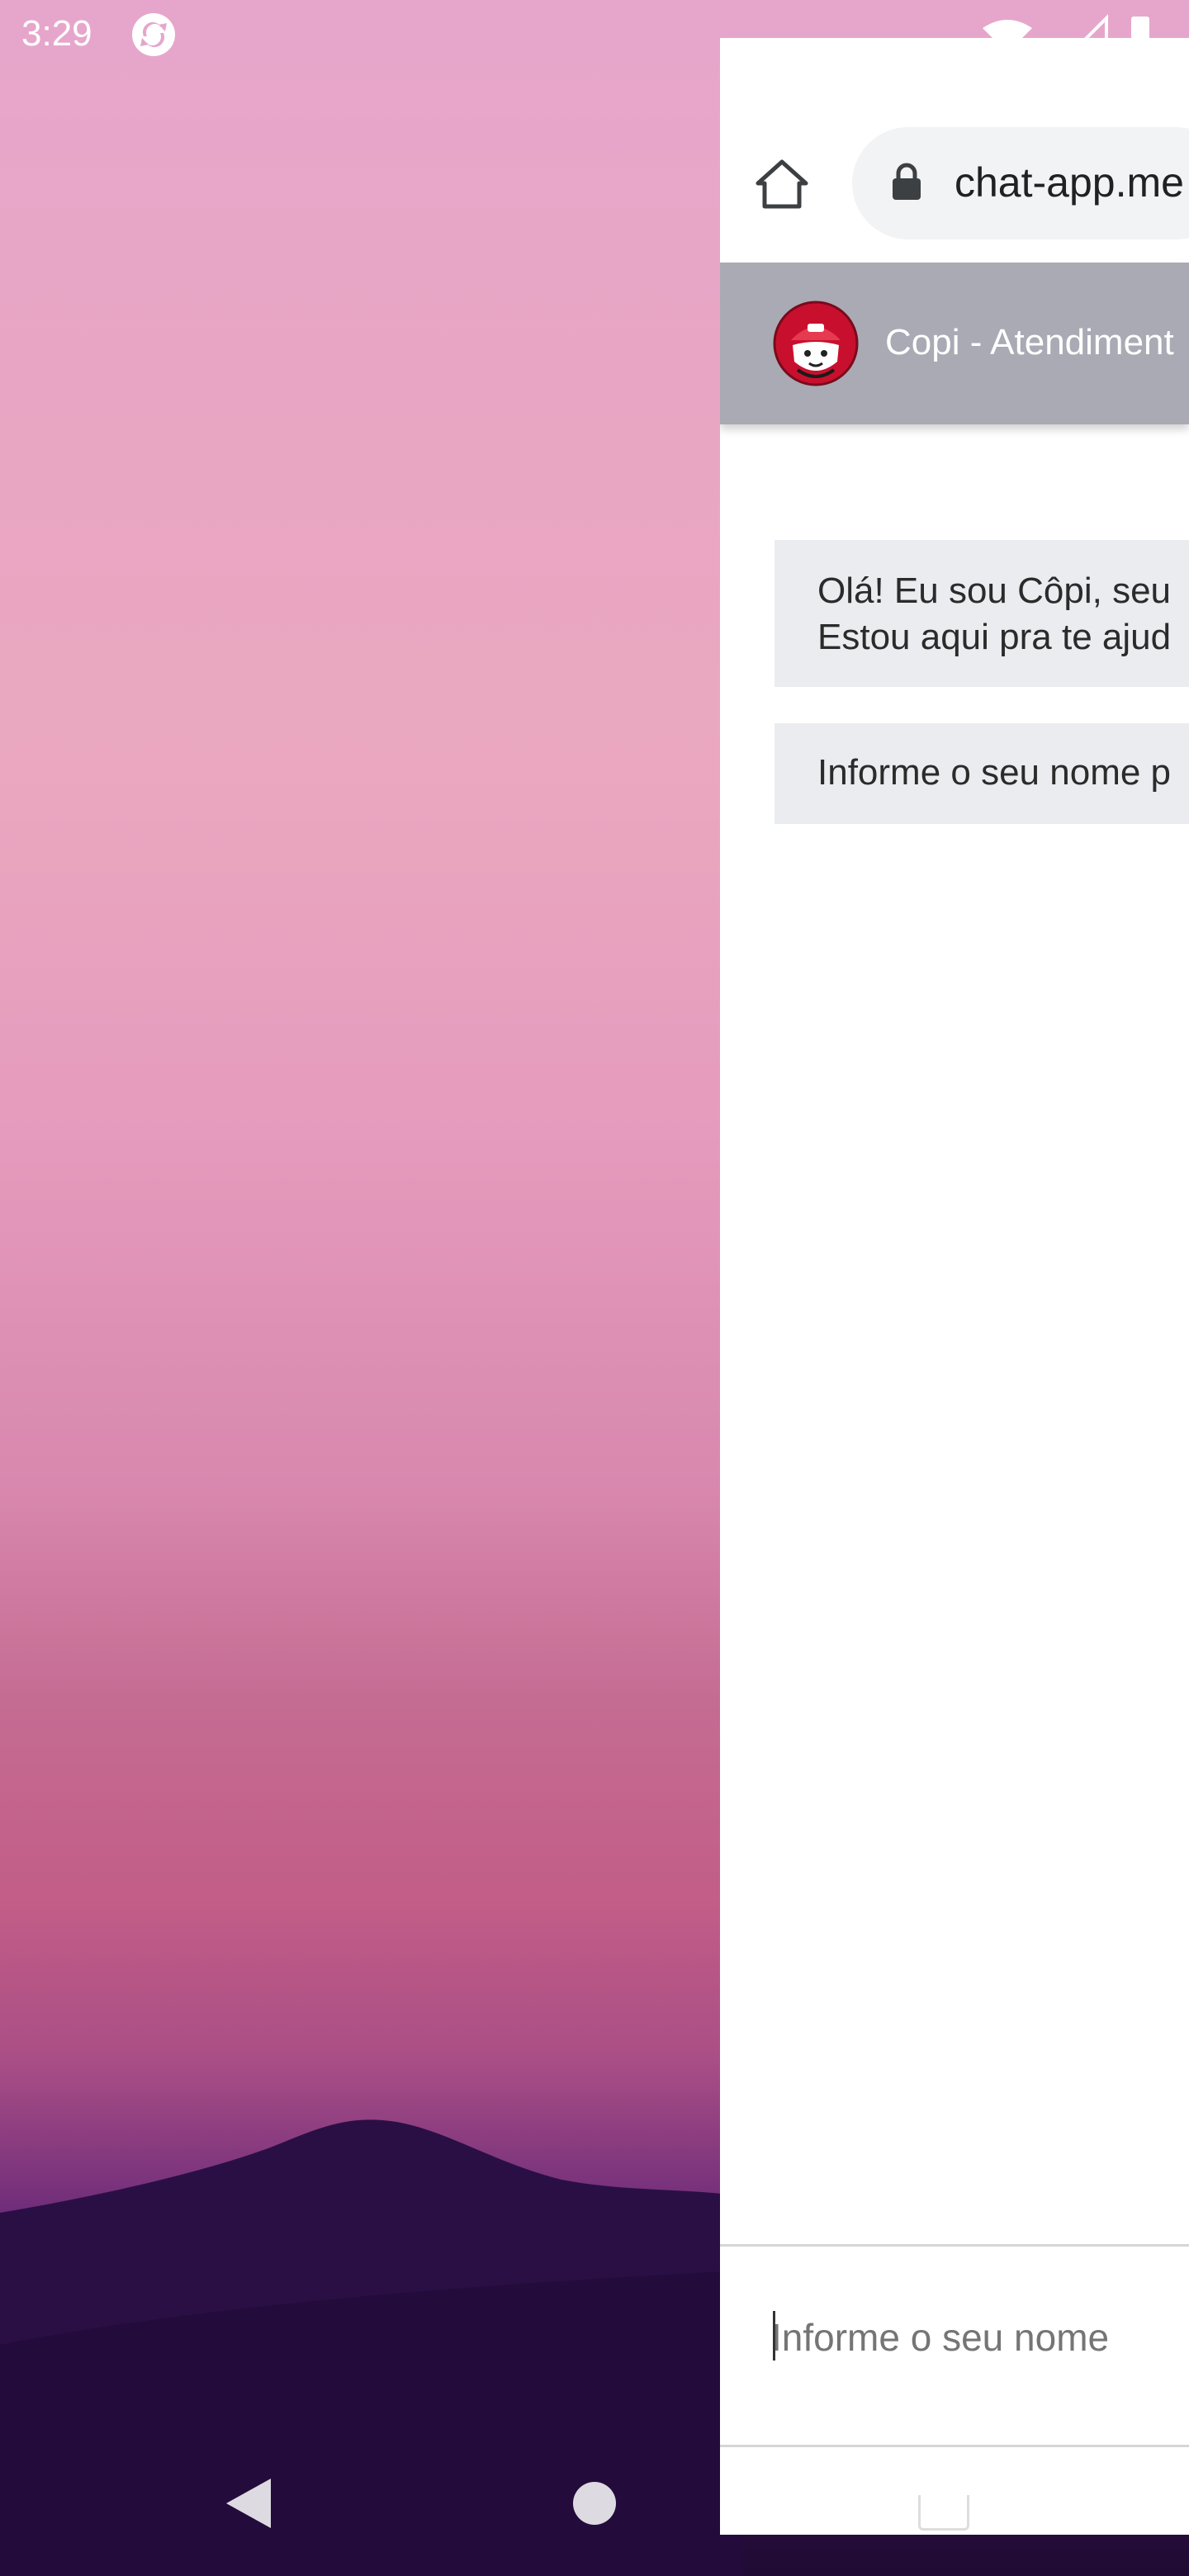  I want to click on browser-toolbar: chat-app.me, so click(954, 149).